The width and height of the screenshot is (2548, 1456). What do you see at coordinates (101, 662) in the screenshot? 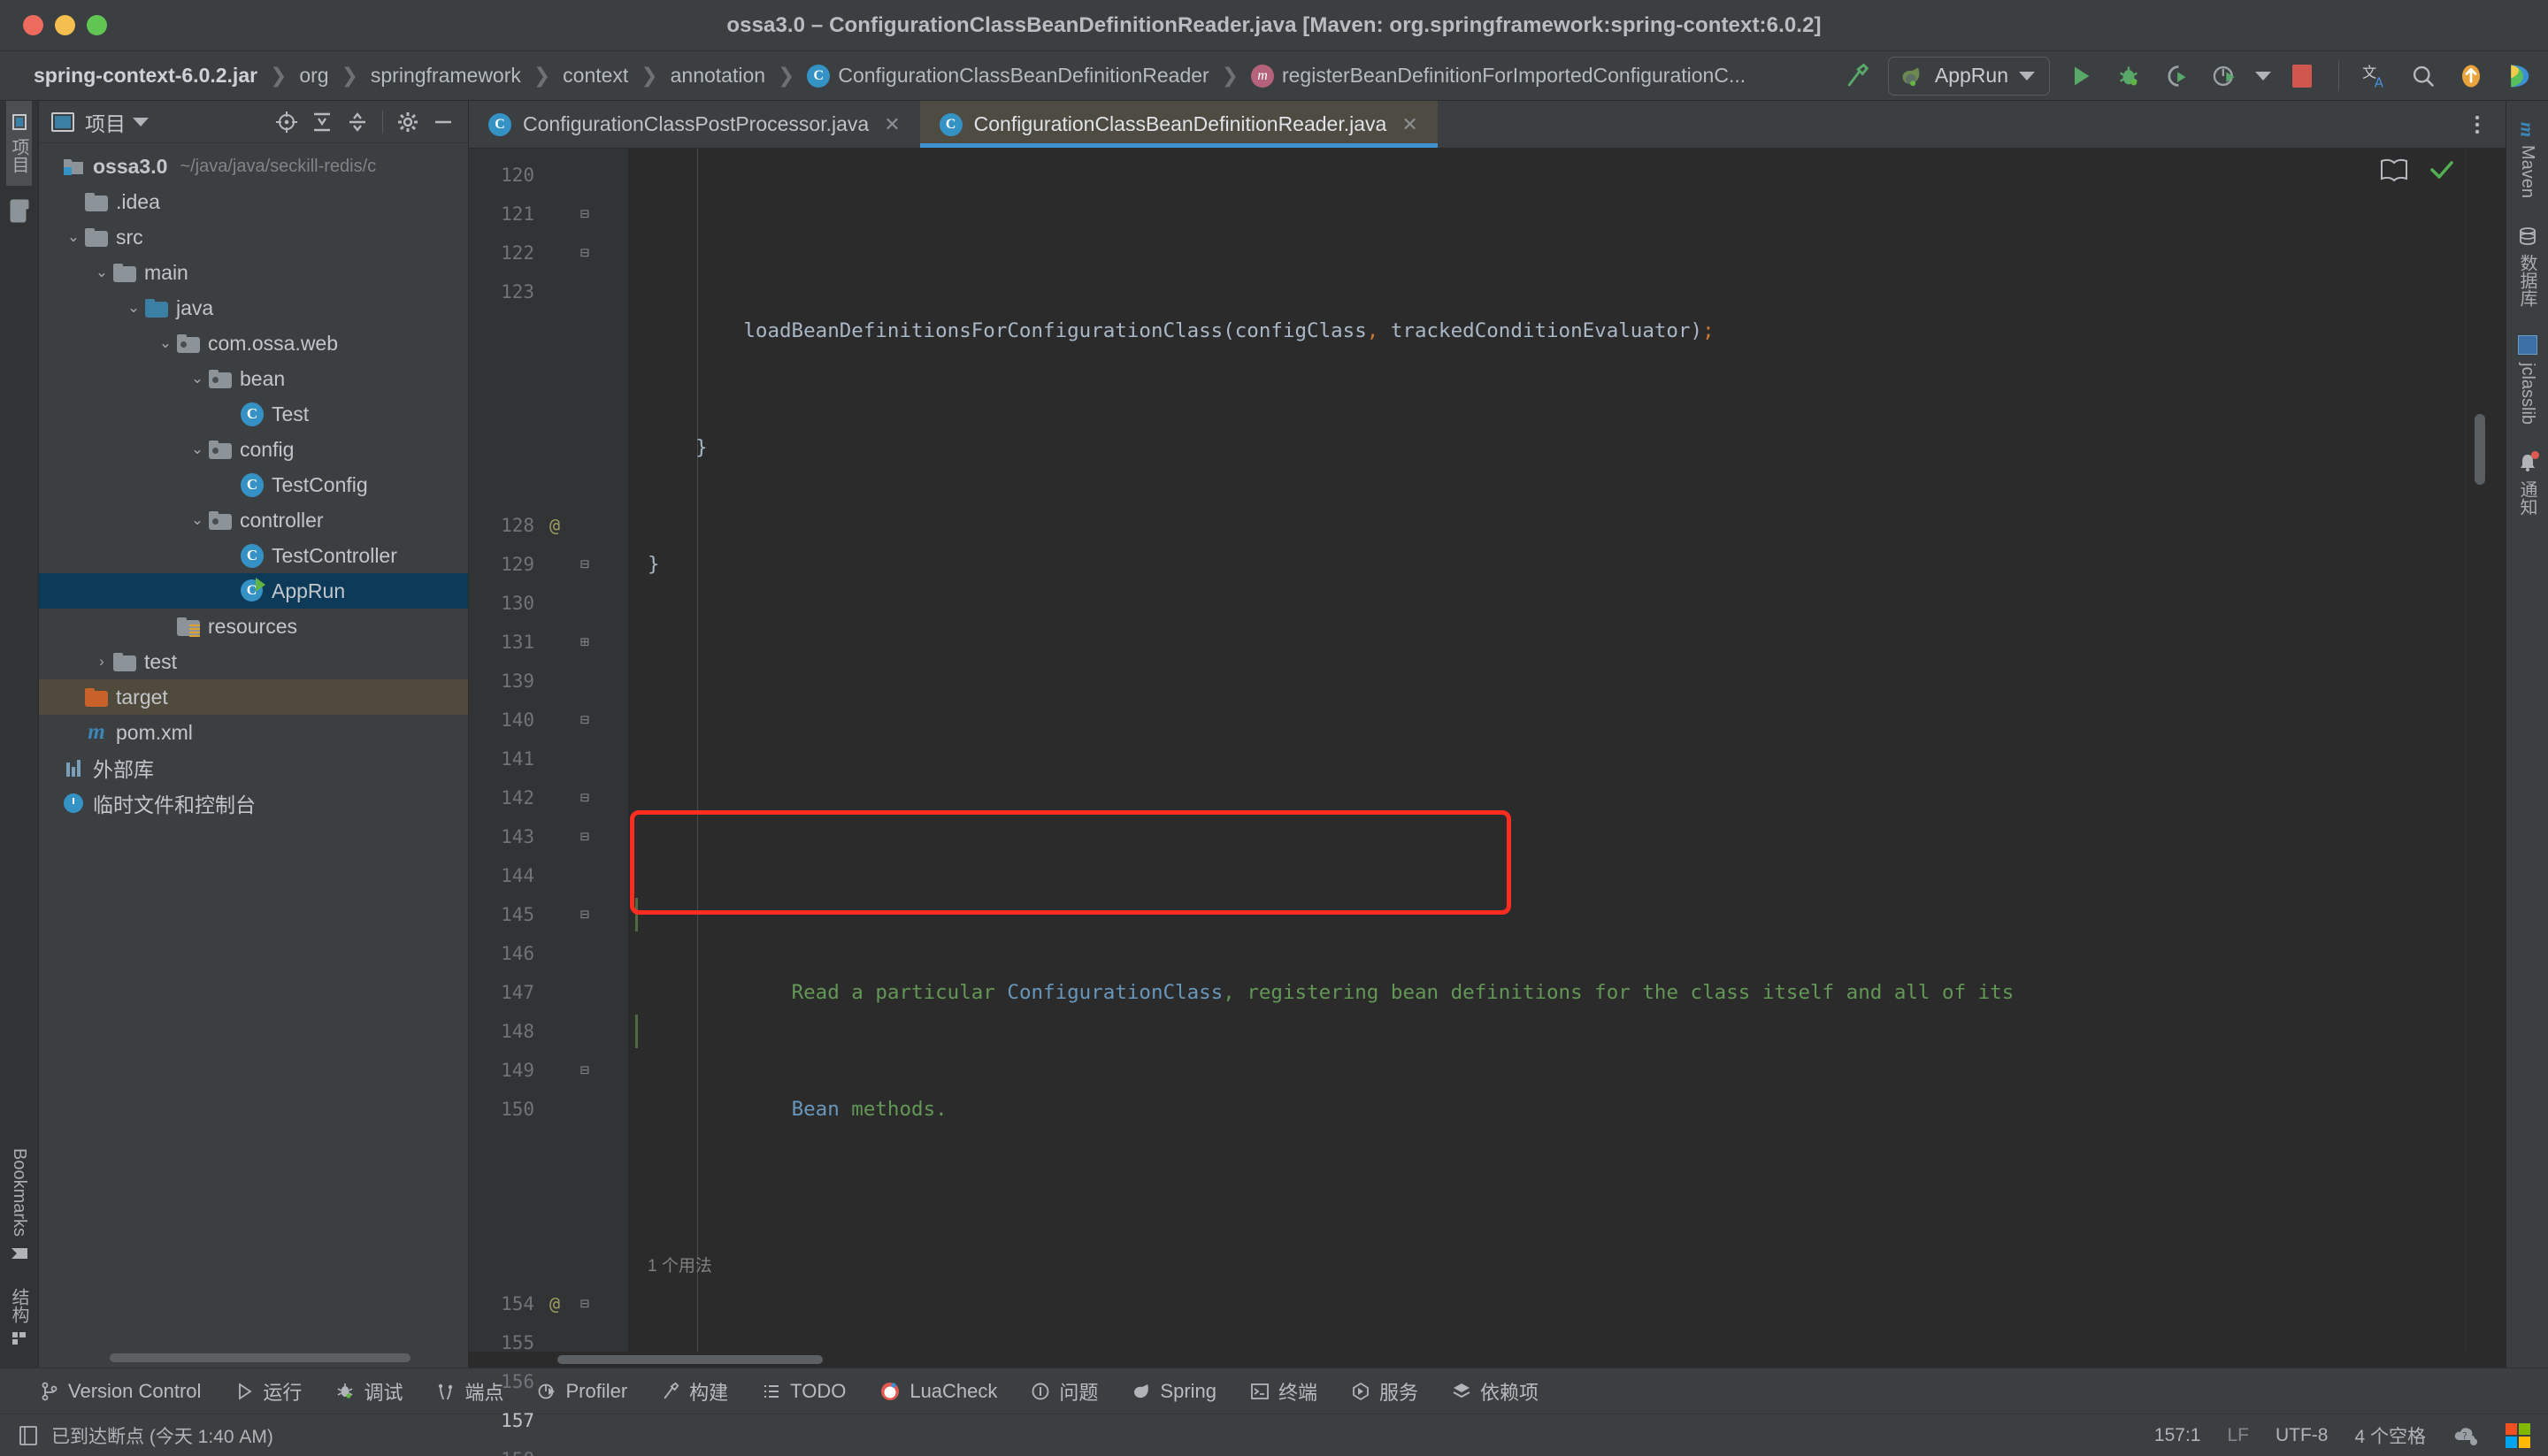
I see `chevron-right-icon: ›` at bounding box center [101, 662].